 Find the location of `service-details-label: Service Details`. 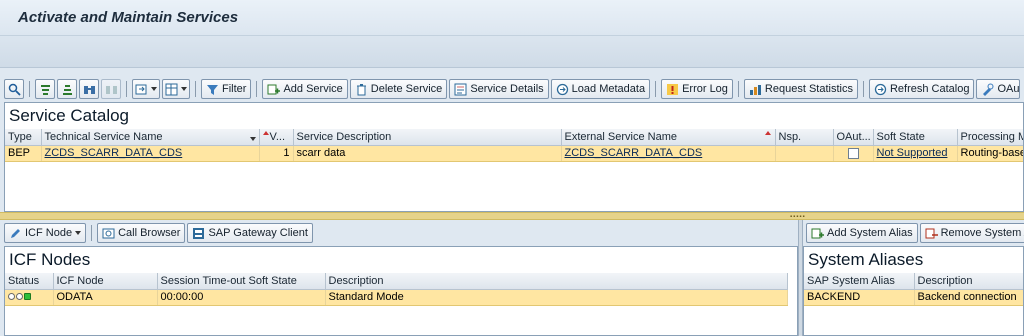

service-details-label: Service Details is located at coordinates (507, 89).